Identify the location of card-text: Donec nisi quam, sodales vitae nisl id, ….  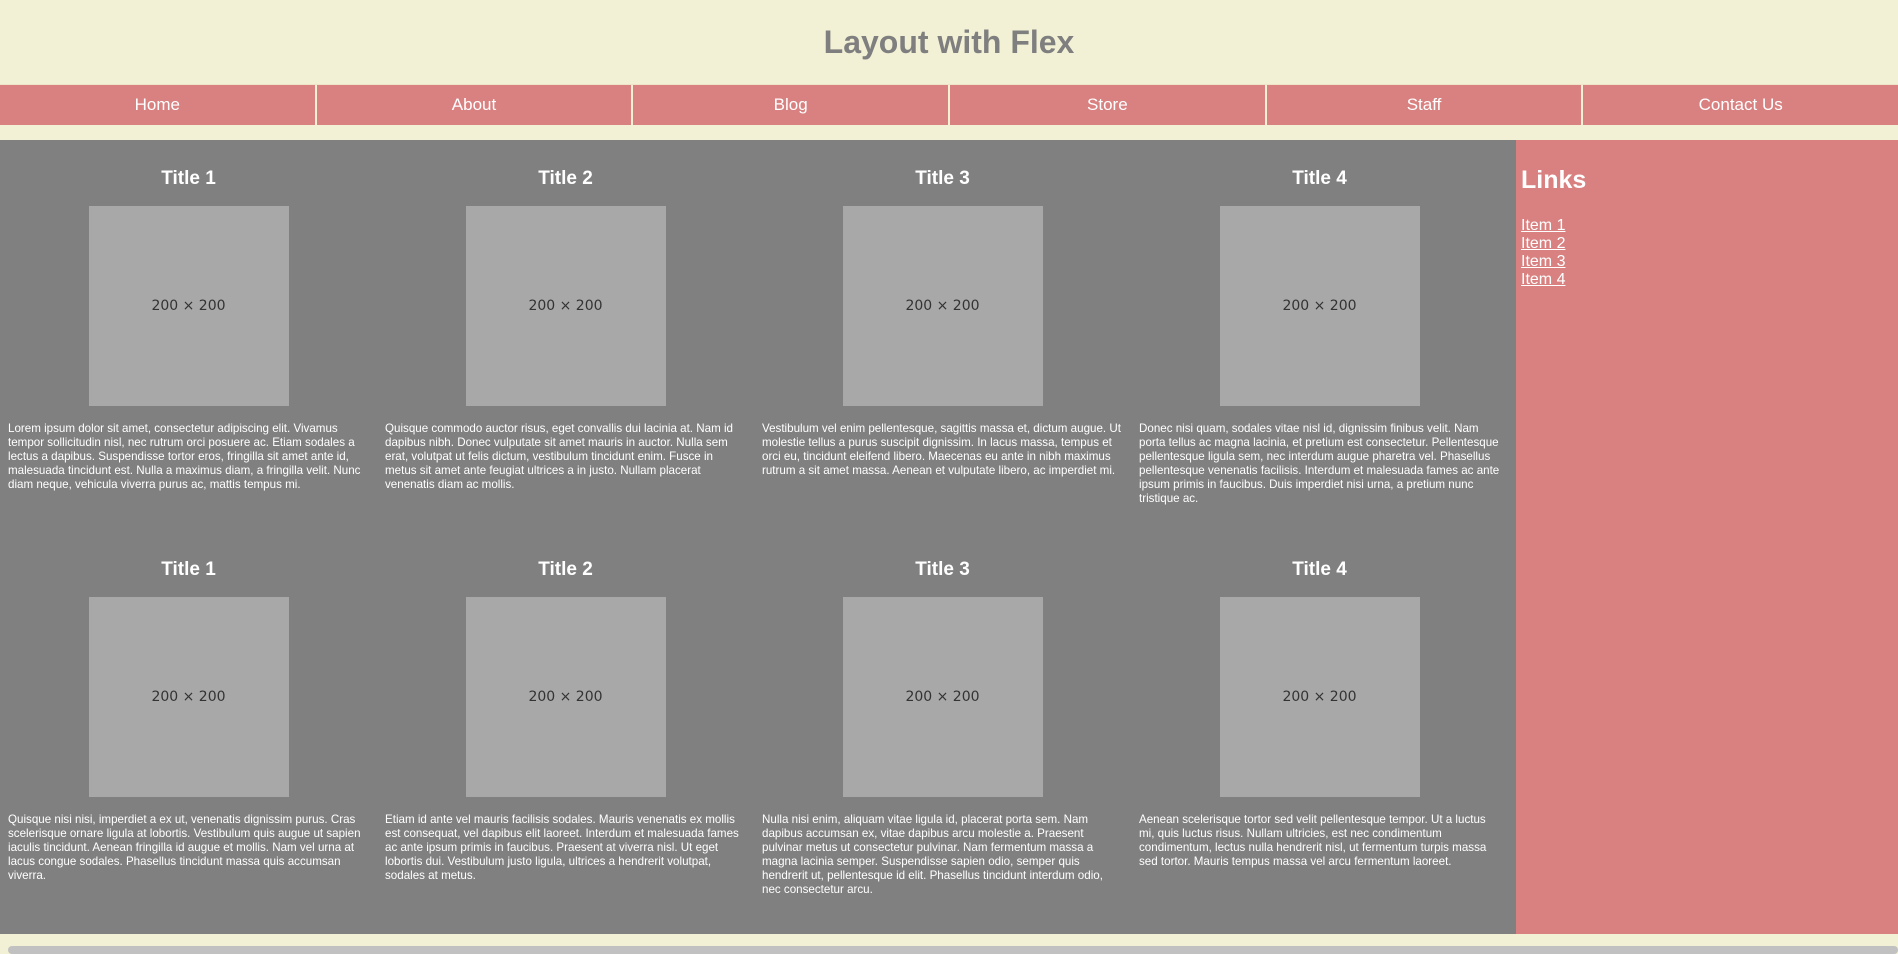
(1319, 463).